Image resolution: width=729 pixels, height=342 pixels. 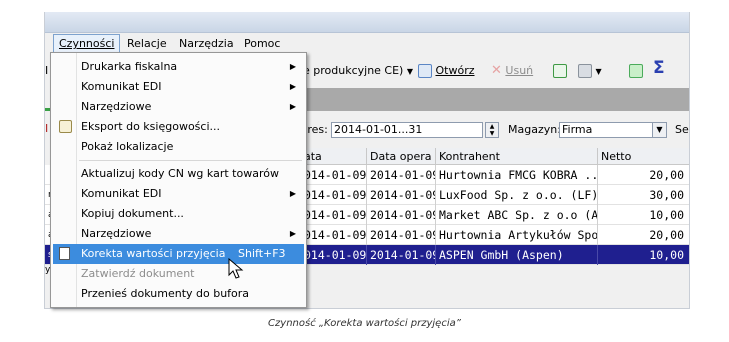 What do you see at coordinates (178, 194) in the screenshot?
I see `menu-item-edi-message-2: Komunikat EDI ▶` at bounding box center [178, 194].